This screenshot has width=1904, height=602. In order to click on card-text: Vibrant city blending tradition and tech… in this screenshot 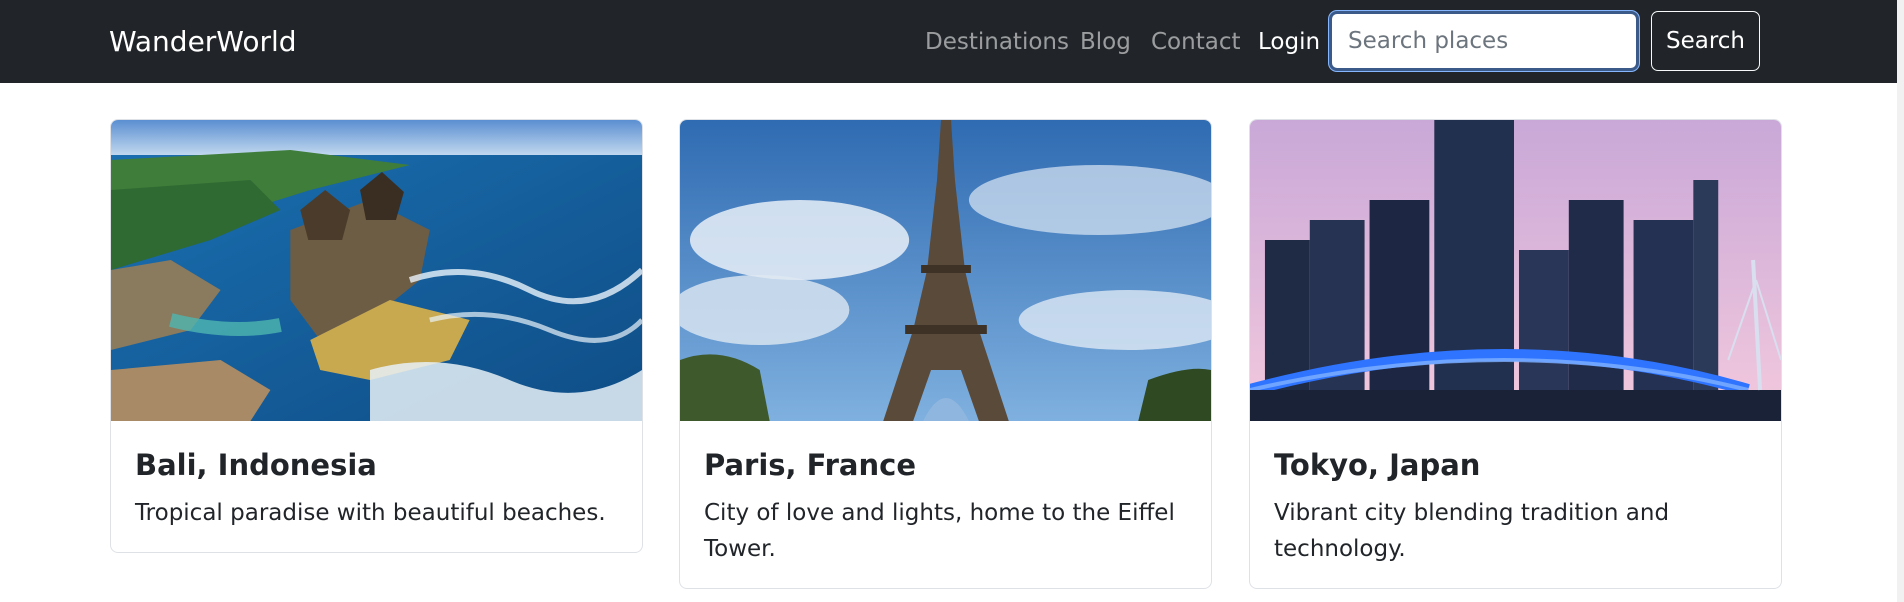, I will do `click(1472, 531)`.